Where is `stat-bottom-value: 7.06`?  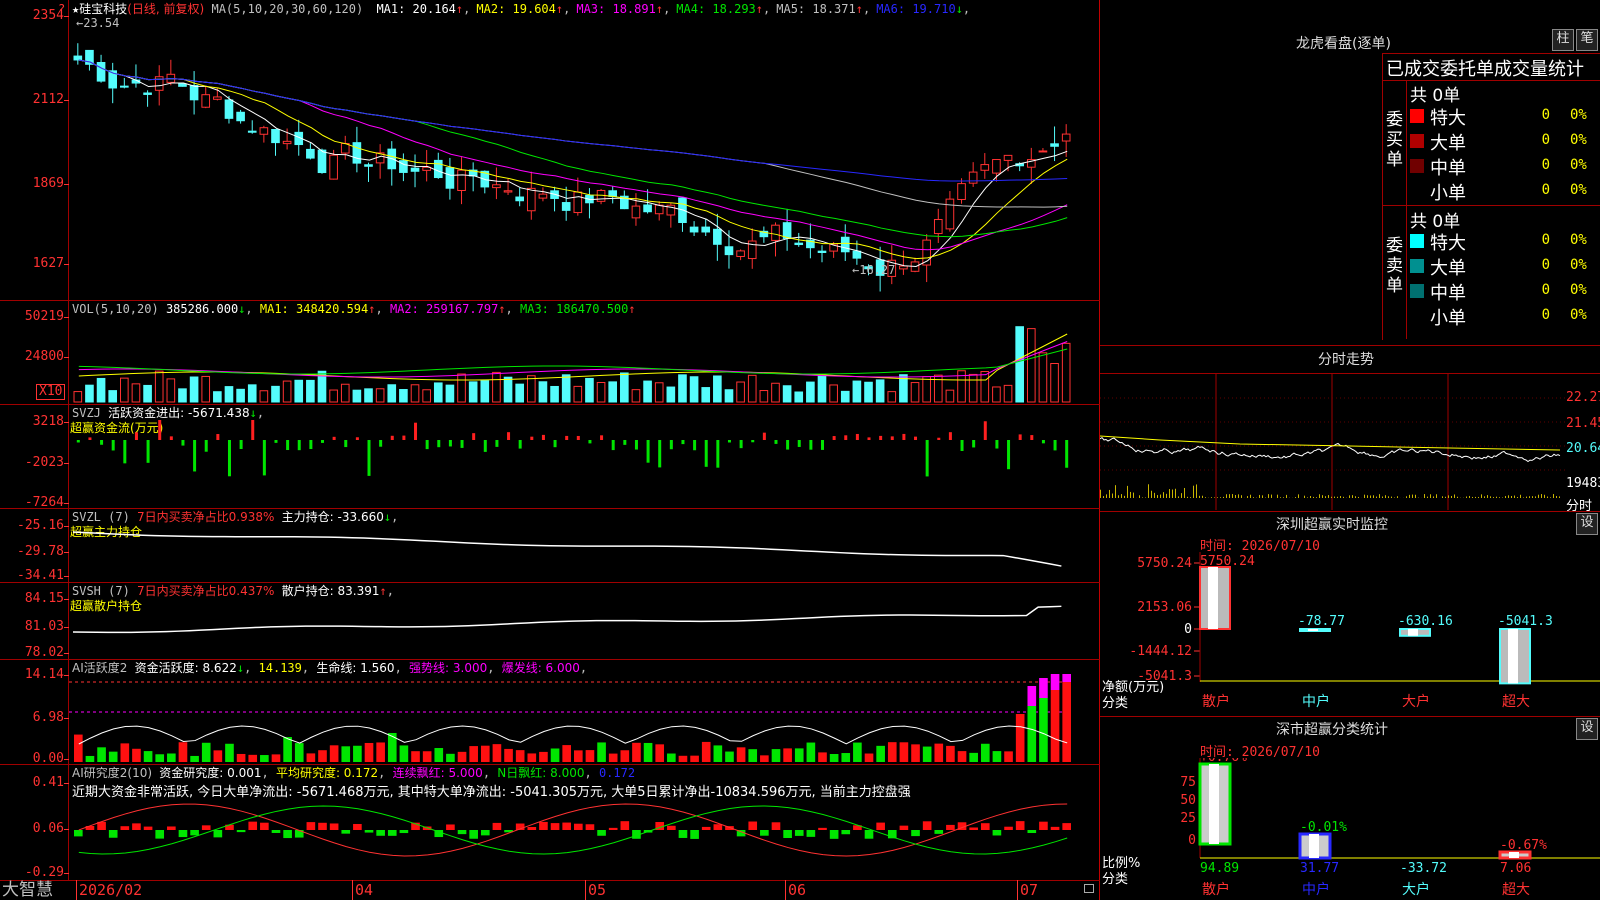 stat-bottom-value: 7.06 is located at coordinates (1515, 868).